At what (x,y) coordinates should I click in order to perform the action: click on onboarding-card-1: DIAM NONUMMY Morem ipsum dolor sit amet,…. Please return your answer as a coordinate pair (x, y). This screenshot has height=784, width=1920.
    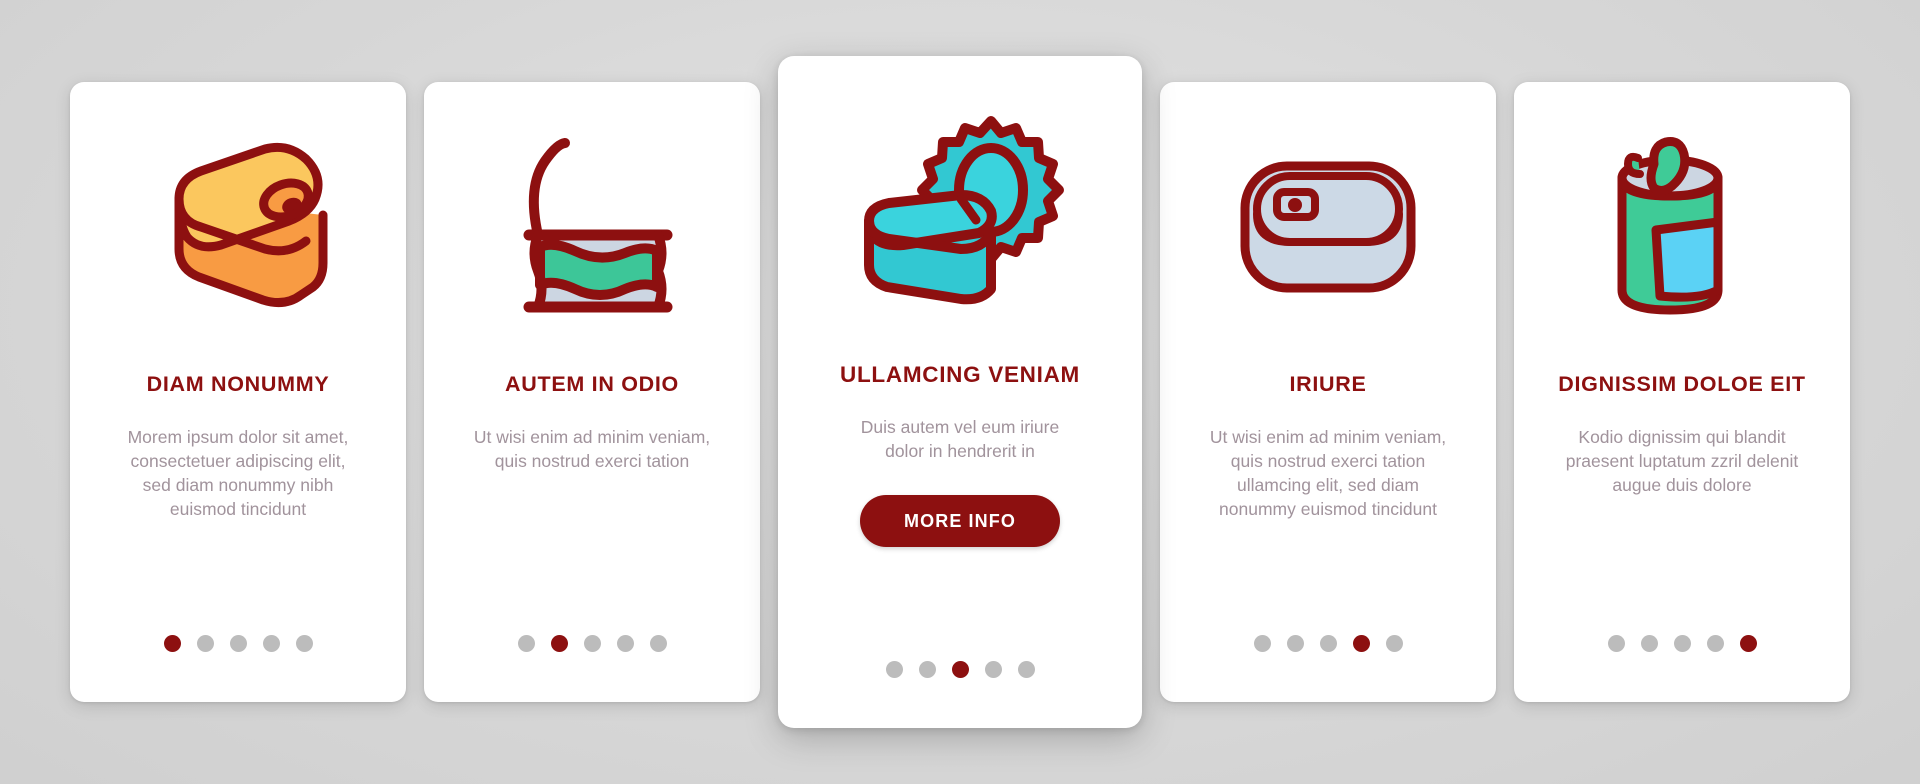
    Looking at the image, I should click on (238, 392).